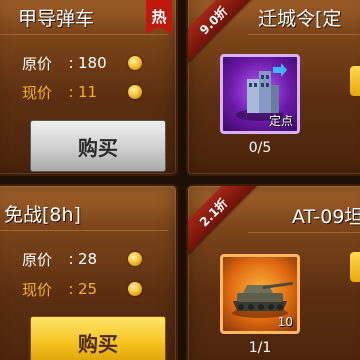 This screenshot has width=360, height=360. Describe the element at coordinates (260, 294) in the screenshot. I see `item-slot: 10` at that location.